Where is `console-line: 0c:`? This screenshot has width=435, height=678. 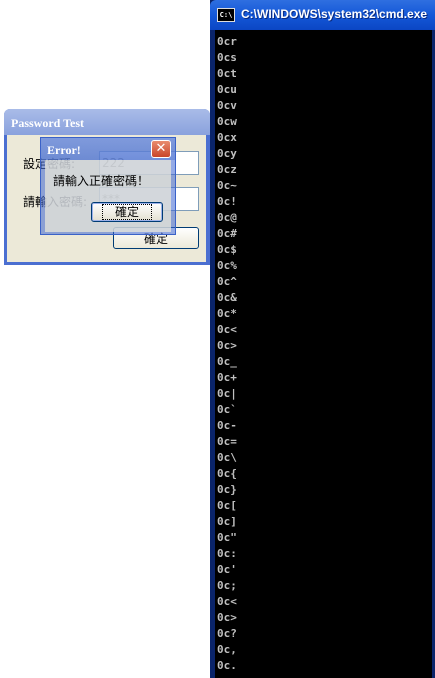 console-line: 0c: is located at coordinates (227, 553).